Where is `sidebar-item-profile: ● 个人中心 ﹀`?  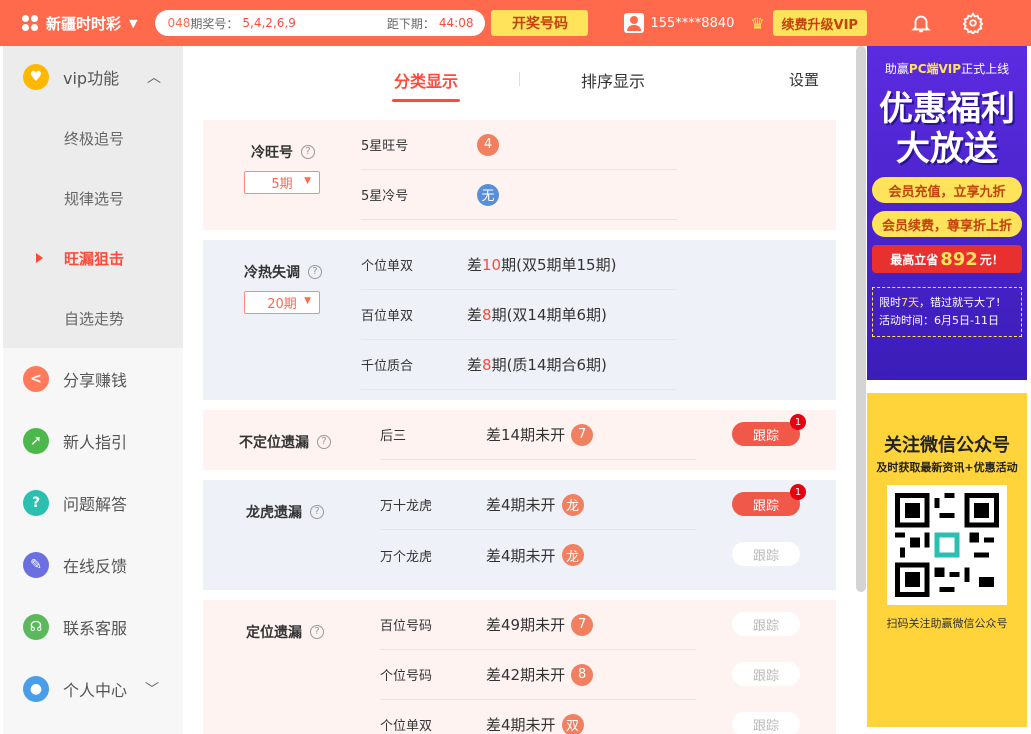 sidebar-item-profile: ● 个人中心 ﹀ is located at coordinates (93, 689).